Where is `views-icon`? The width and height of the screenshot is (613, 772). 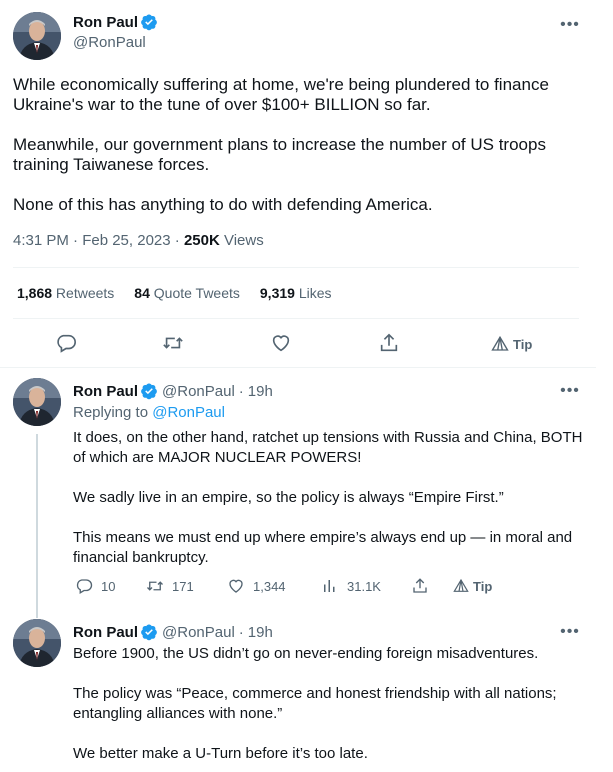 views-icon is located at coordinates (330, 586).